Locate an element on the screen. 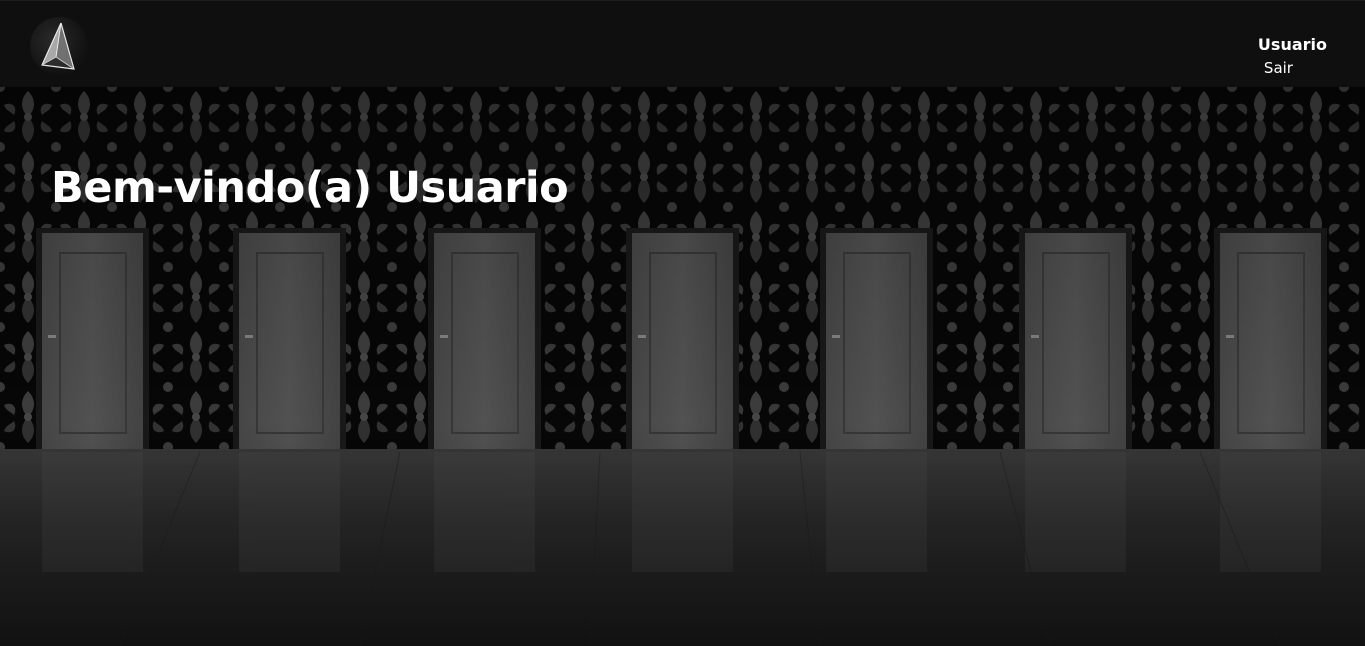 Image resolution: width=1365 pixels, height=646 pixels. user-menu: Usuario Sair is located at coordinates (1292, 57).